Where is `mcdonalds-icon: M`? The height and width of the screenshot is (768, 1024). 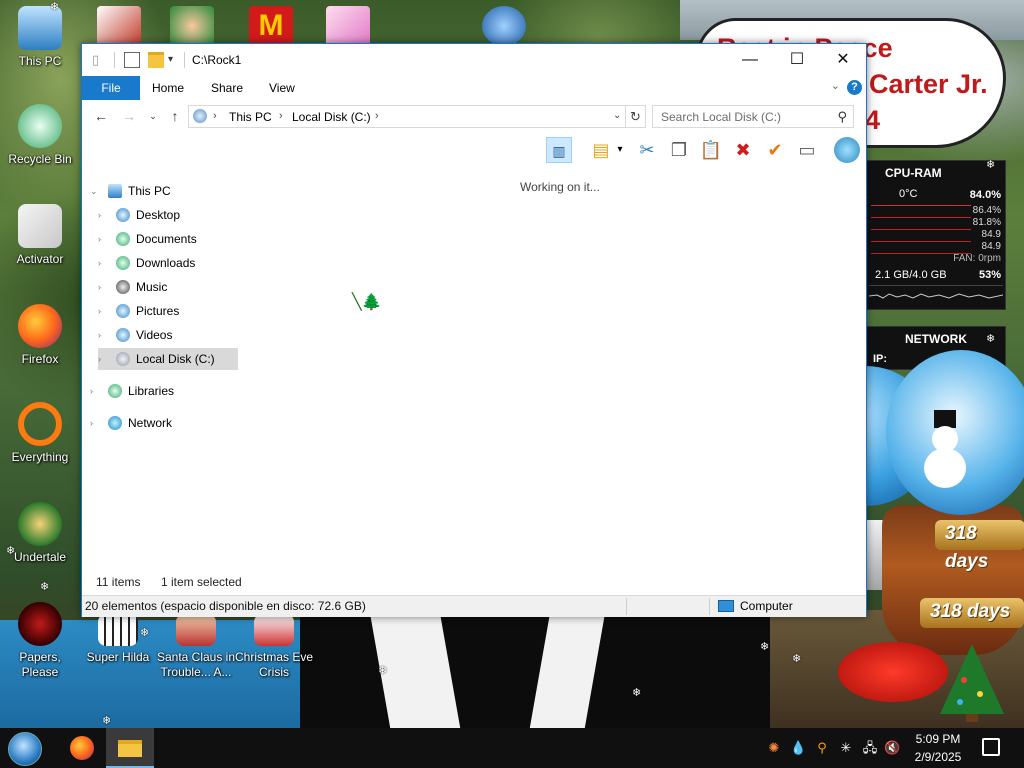
mcdonalds-icon: M is located at coordinates (271, 26).